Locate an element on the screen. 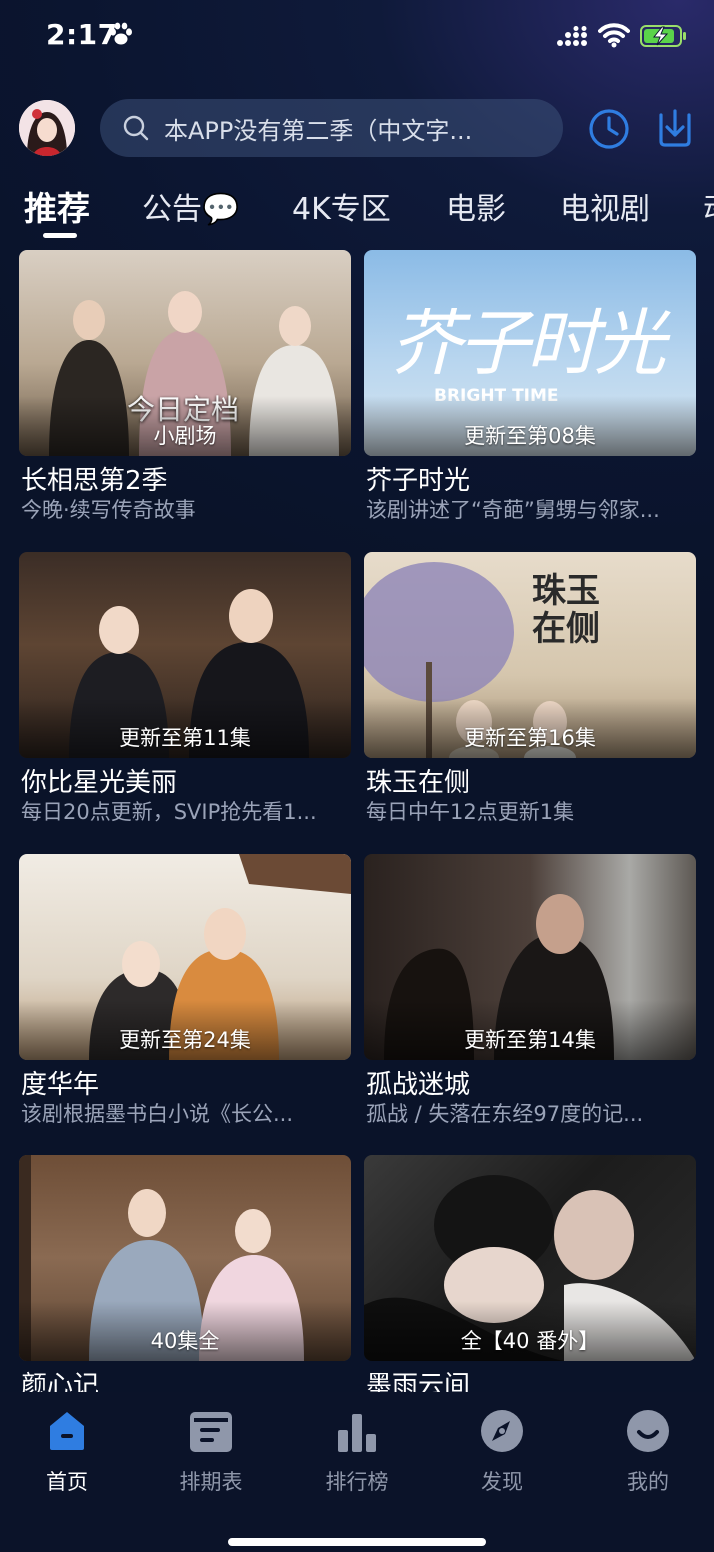  bottom-navigation: 首页 排期表 排行榜 发现 我的 is located at coordinates (357, 1472).